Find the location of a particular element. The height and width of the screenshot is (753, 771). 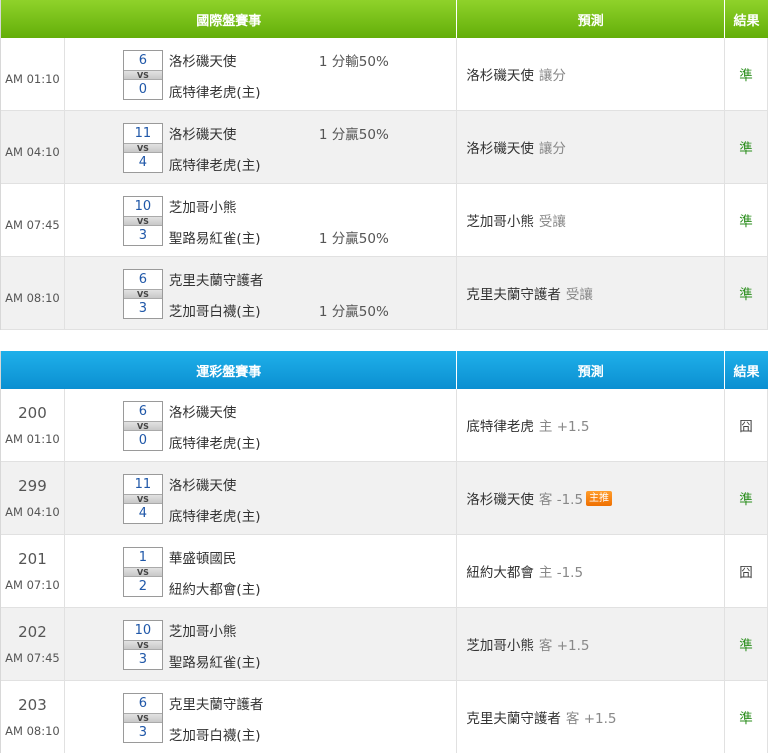

score-bottom: 3 is located at coordinates (143, 732).